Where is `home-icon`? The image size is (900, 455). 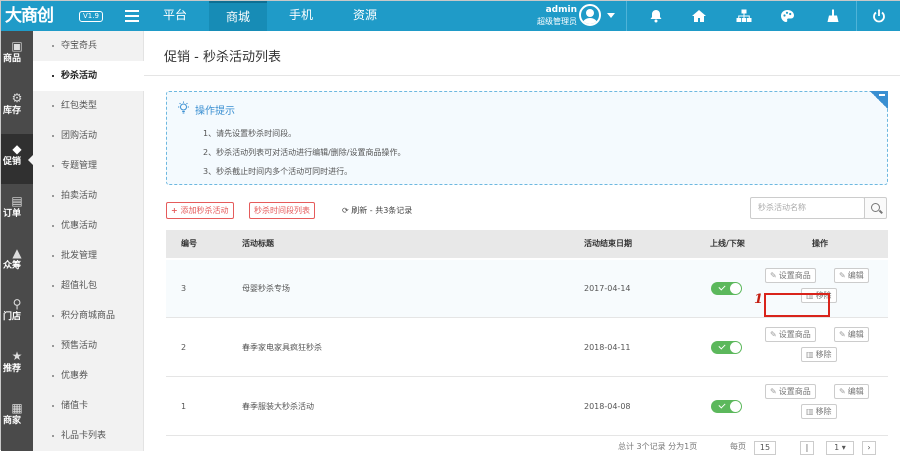 home-icon is located at coordinates (699, 16).